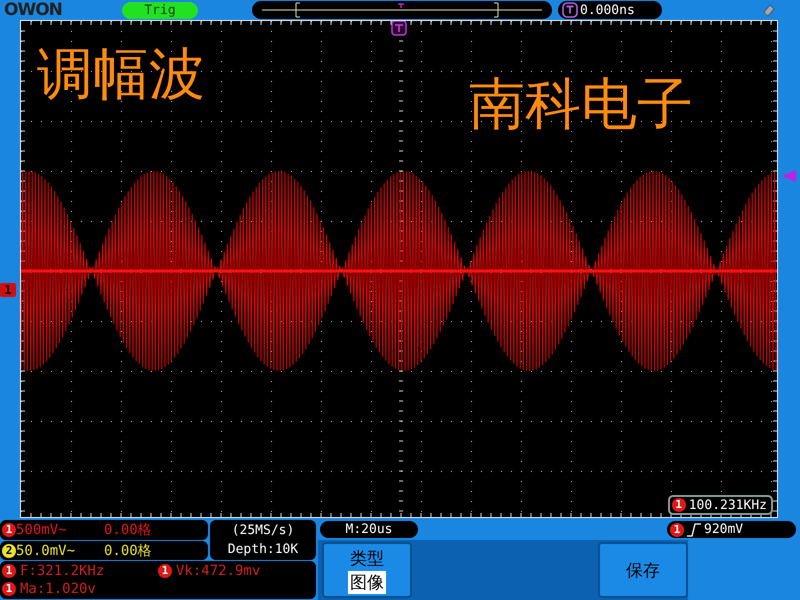 This screenshot has height=600, width=800. What do you see at coordinates (607, 10) in the screenshot?
I see `trigger-time: 0.000ns` at bounding box center [607, 10].